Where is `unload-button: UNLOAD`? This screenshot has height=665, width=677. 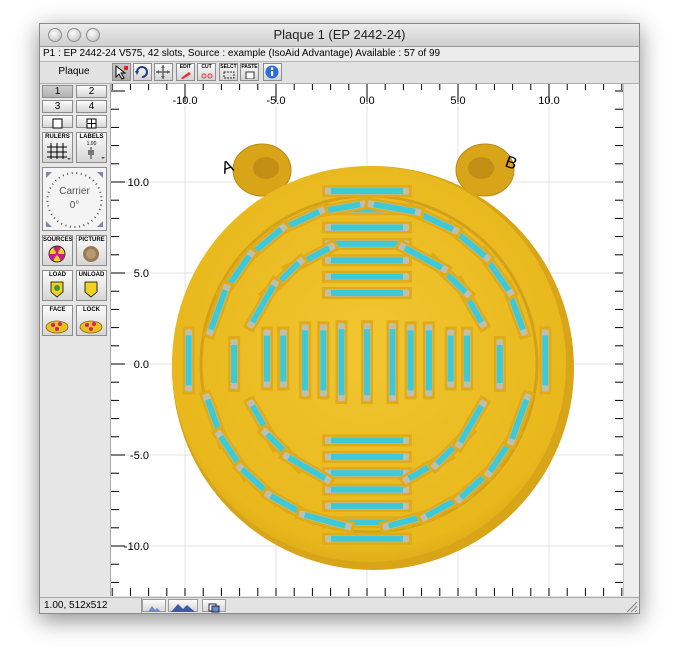
unload-button: UNLOAD is located at coordinates (91, 285).